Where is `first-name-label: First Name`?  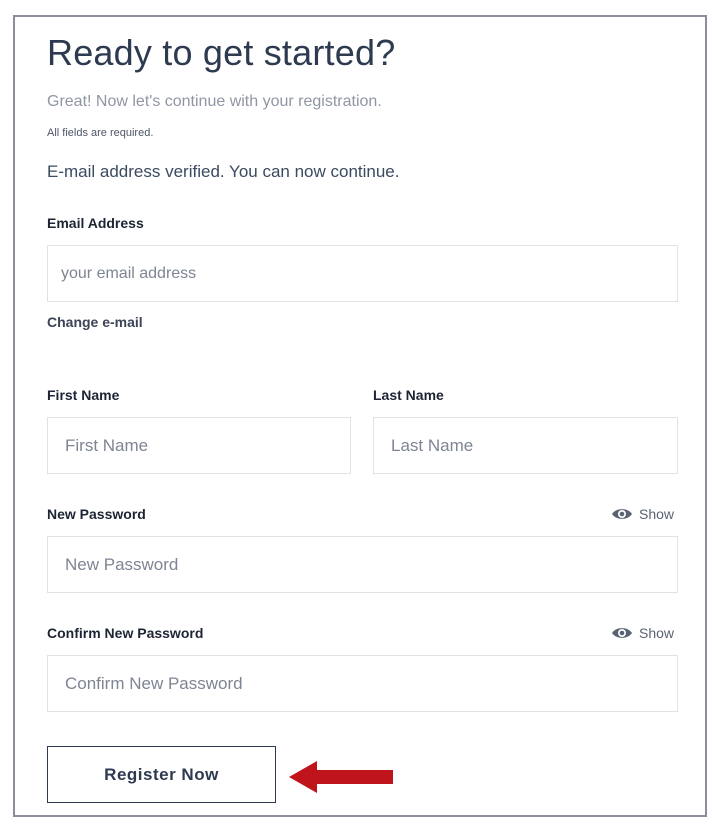
first-name-label: First Name is located at coordinates (83, 395).